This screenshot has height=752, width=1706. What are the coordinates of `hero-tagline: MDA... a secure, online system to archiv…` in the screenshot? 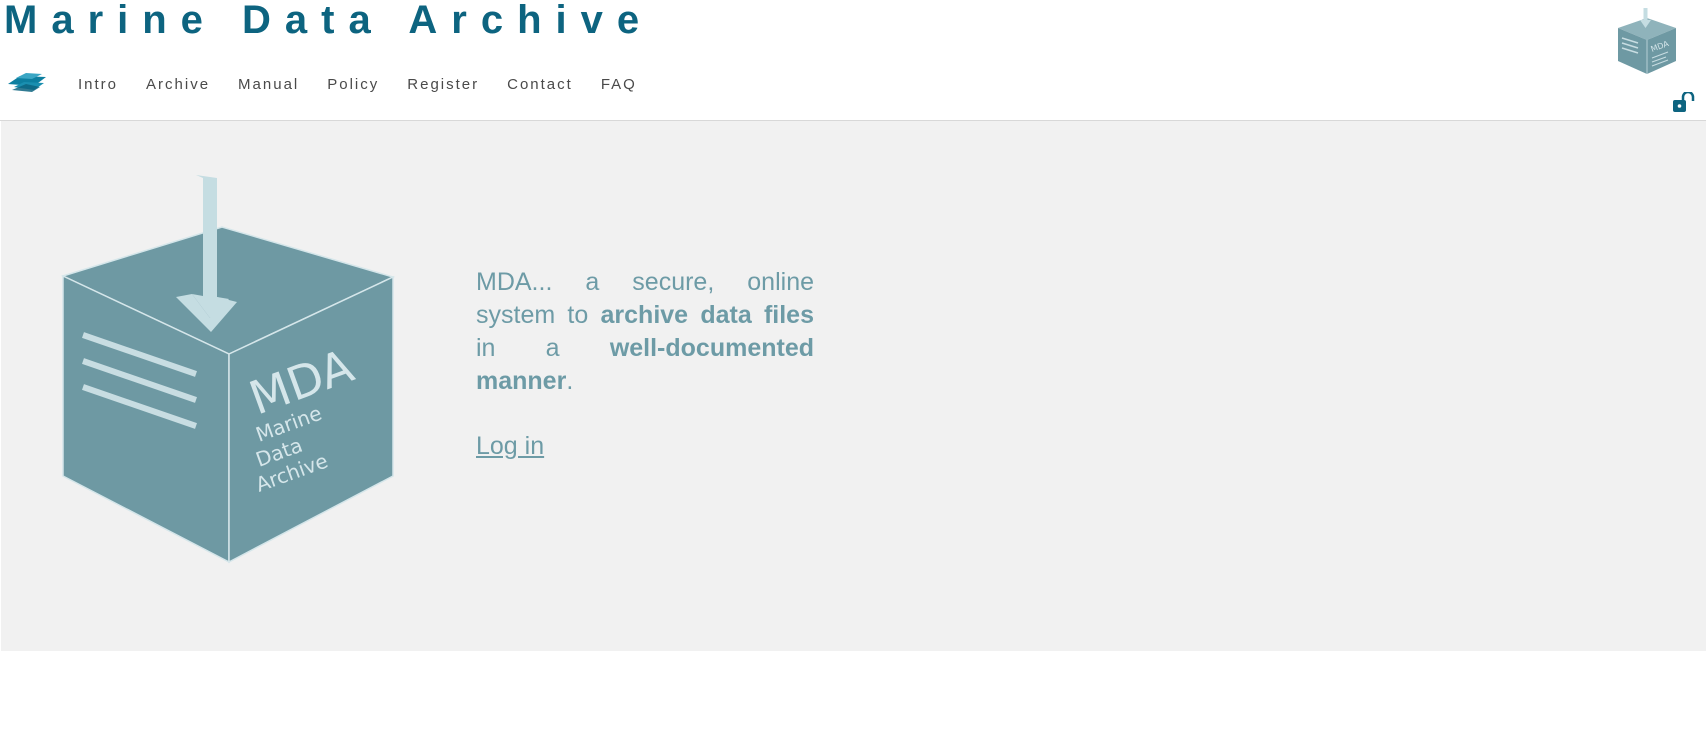 It's located at (645, 332).